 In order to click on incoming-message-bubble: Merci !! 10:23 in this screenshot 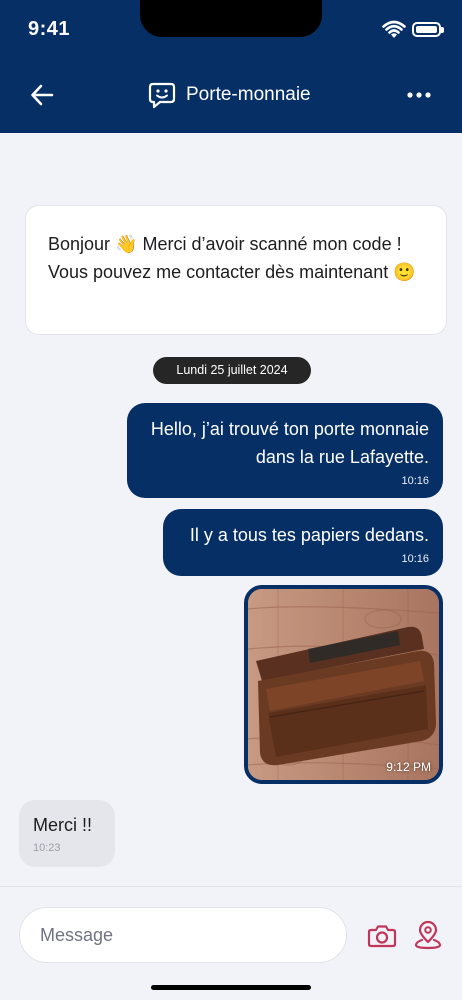, I will do `click(67, 833)`.